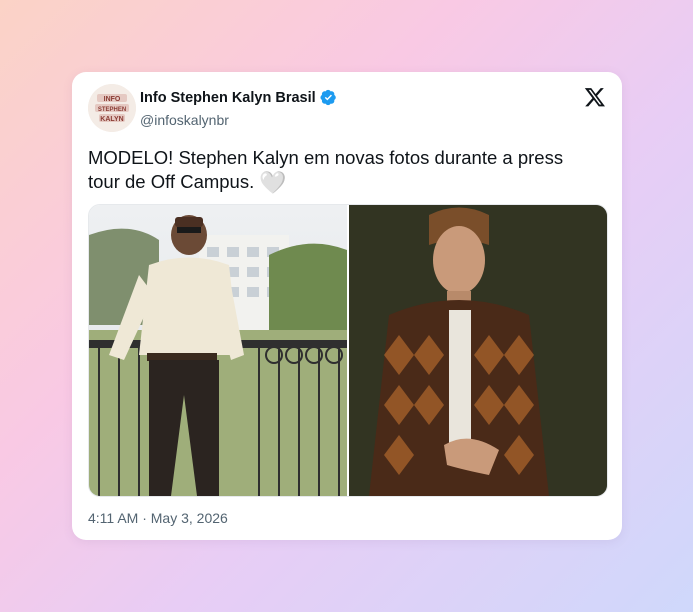 Image resolution: width=693 pixels, height=612 pixels. What do you see at coordinates (112, 99) in the screenshot?
I see `svg-text: INFO` at bounding box center [112, 99].